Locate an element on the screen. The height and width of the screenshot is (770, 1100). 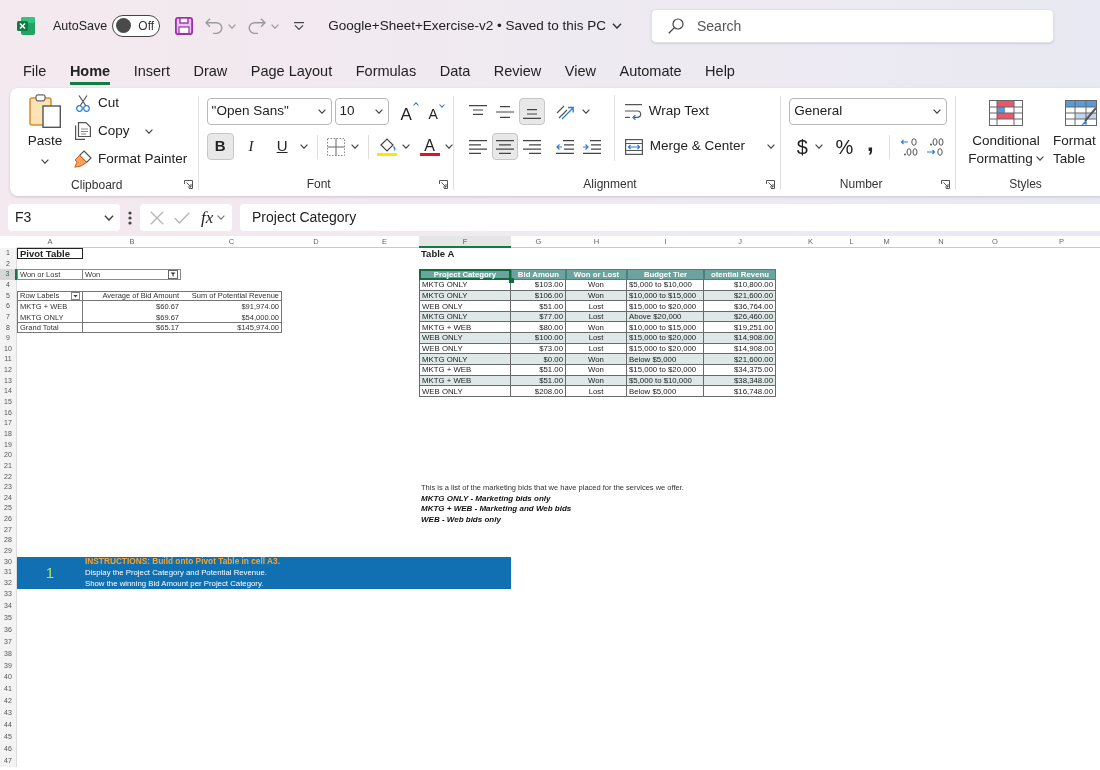
bold-button: B is located at coordinates (220, 146).